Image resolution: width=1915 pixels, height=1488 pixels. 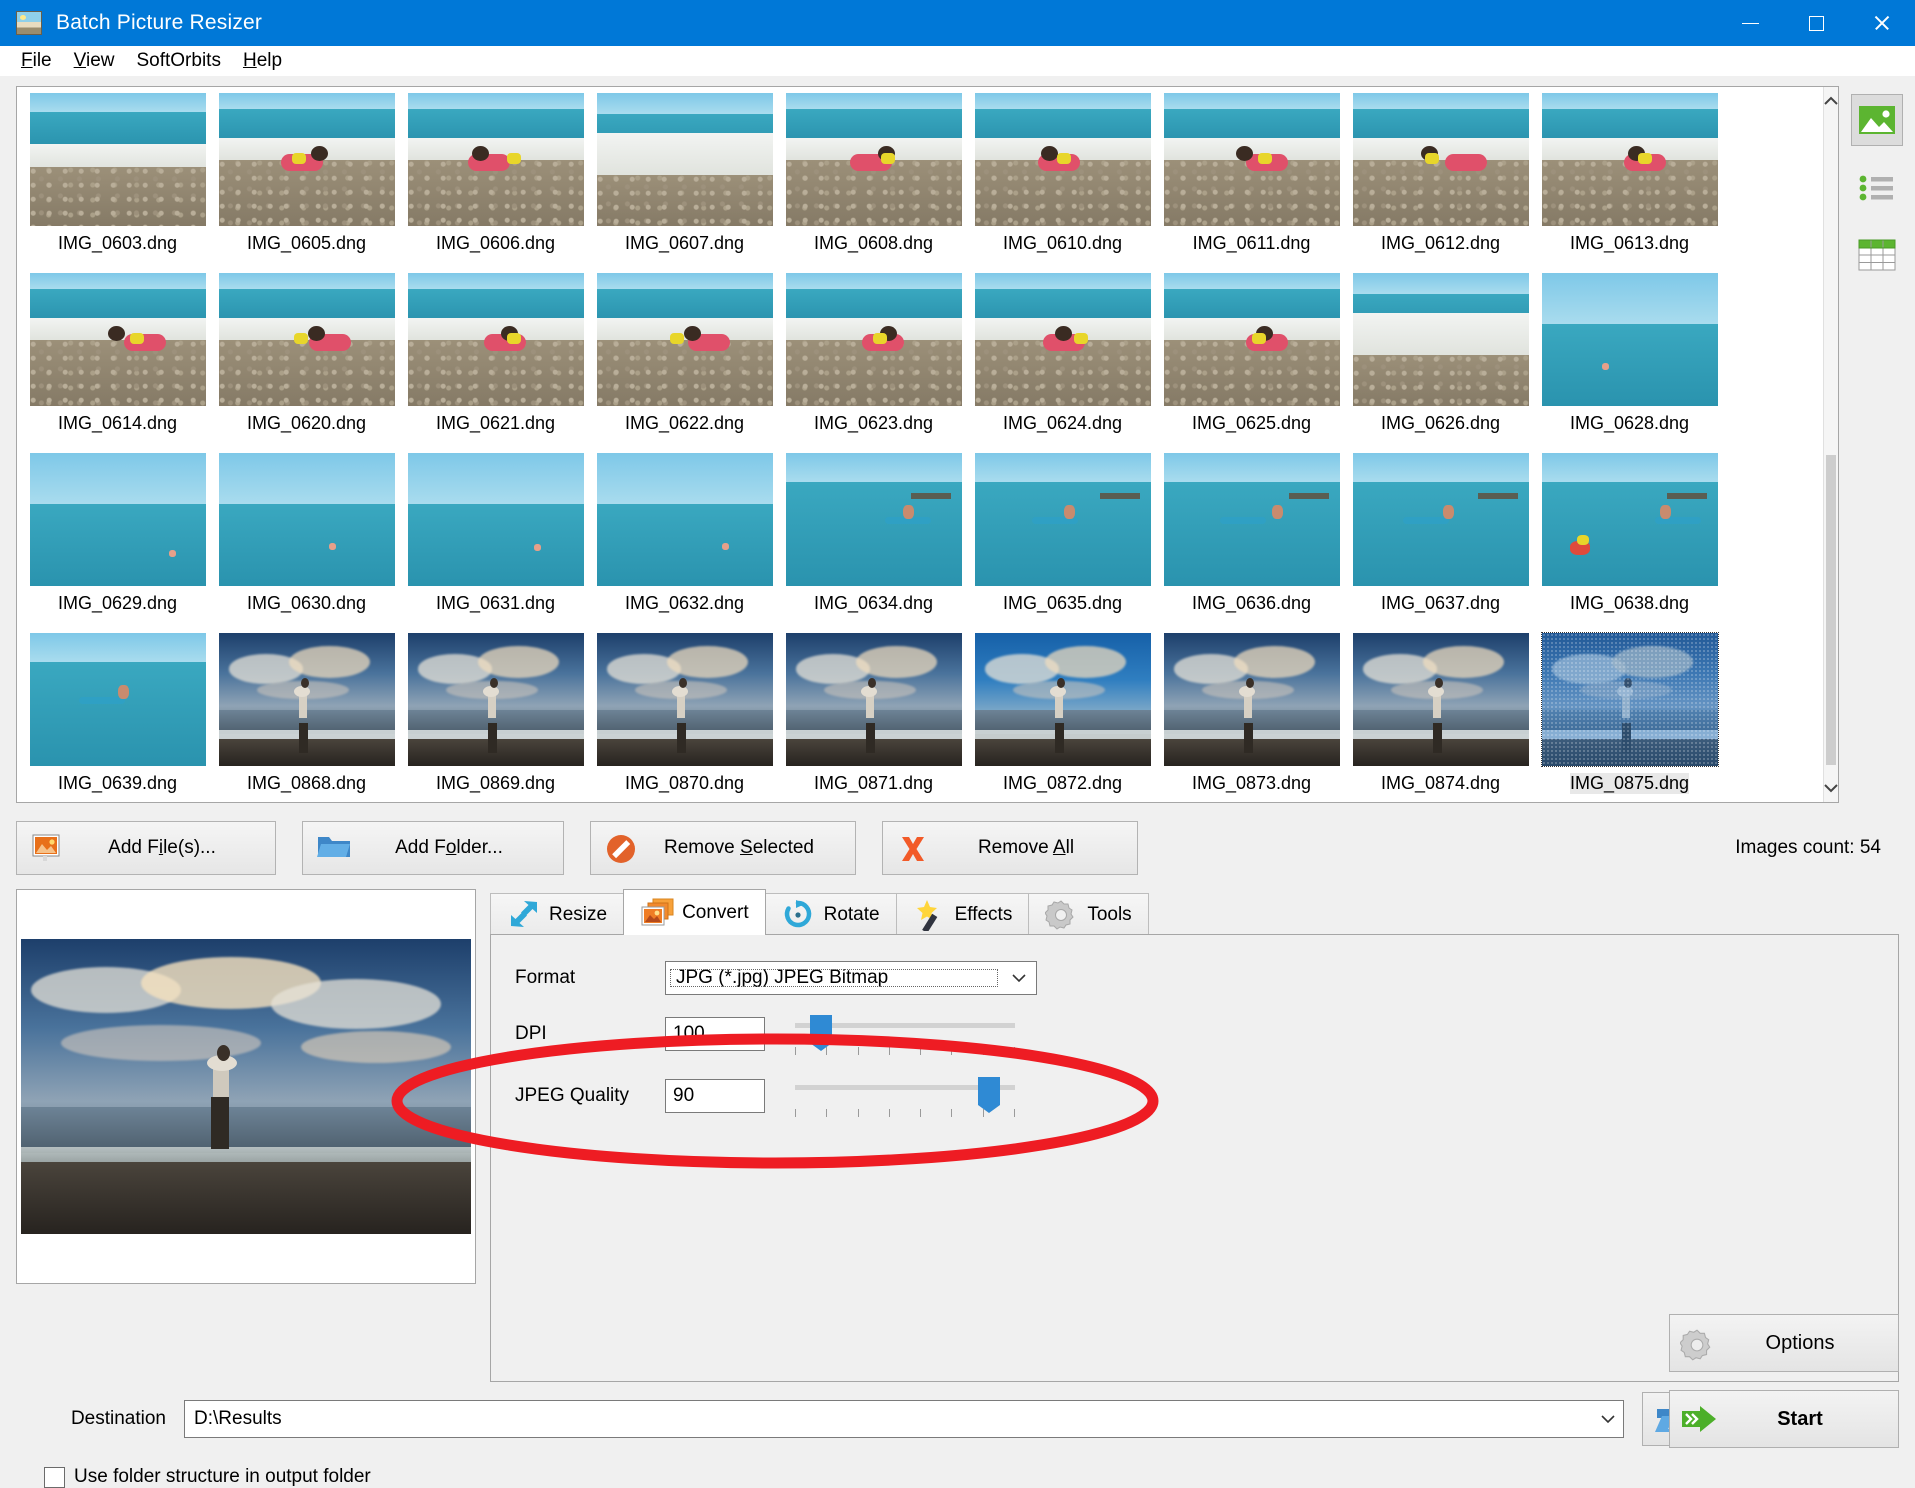 What do you see at coordinates (684, 363) in the screenshot?
I see `thumbnail-item: IMG_0622.dng` at bounding box center [684, 363].